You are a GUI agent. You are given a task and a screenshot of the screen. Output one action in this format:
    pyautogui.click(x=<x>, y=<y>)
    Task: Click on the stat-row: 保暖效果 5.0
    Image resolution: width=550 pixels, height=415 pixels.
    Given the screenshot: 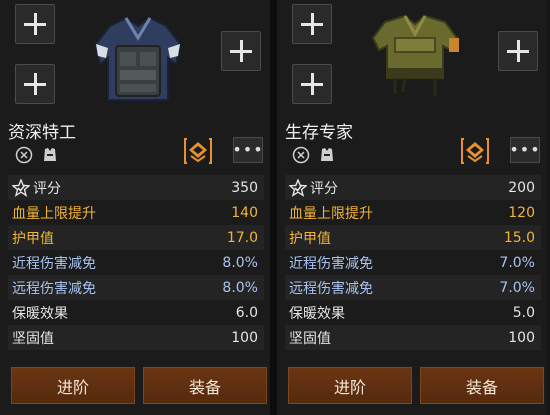 What is the action you would take?
    pyautogui.click(x=413, y=312)
    